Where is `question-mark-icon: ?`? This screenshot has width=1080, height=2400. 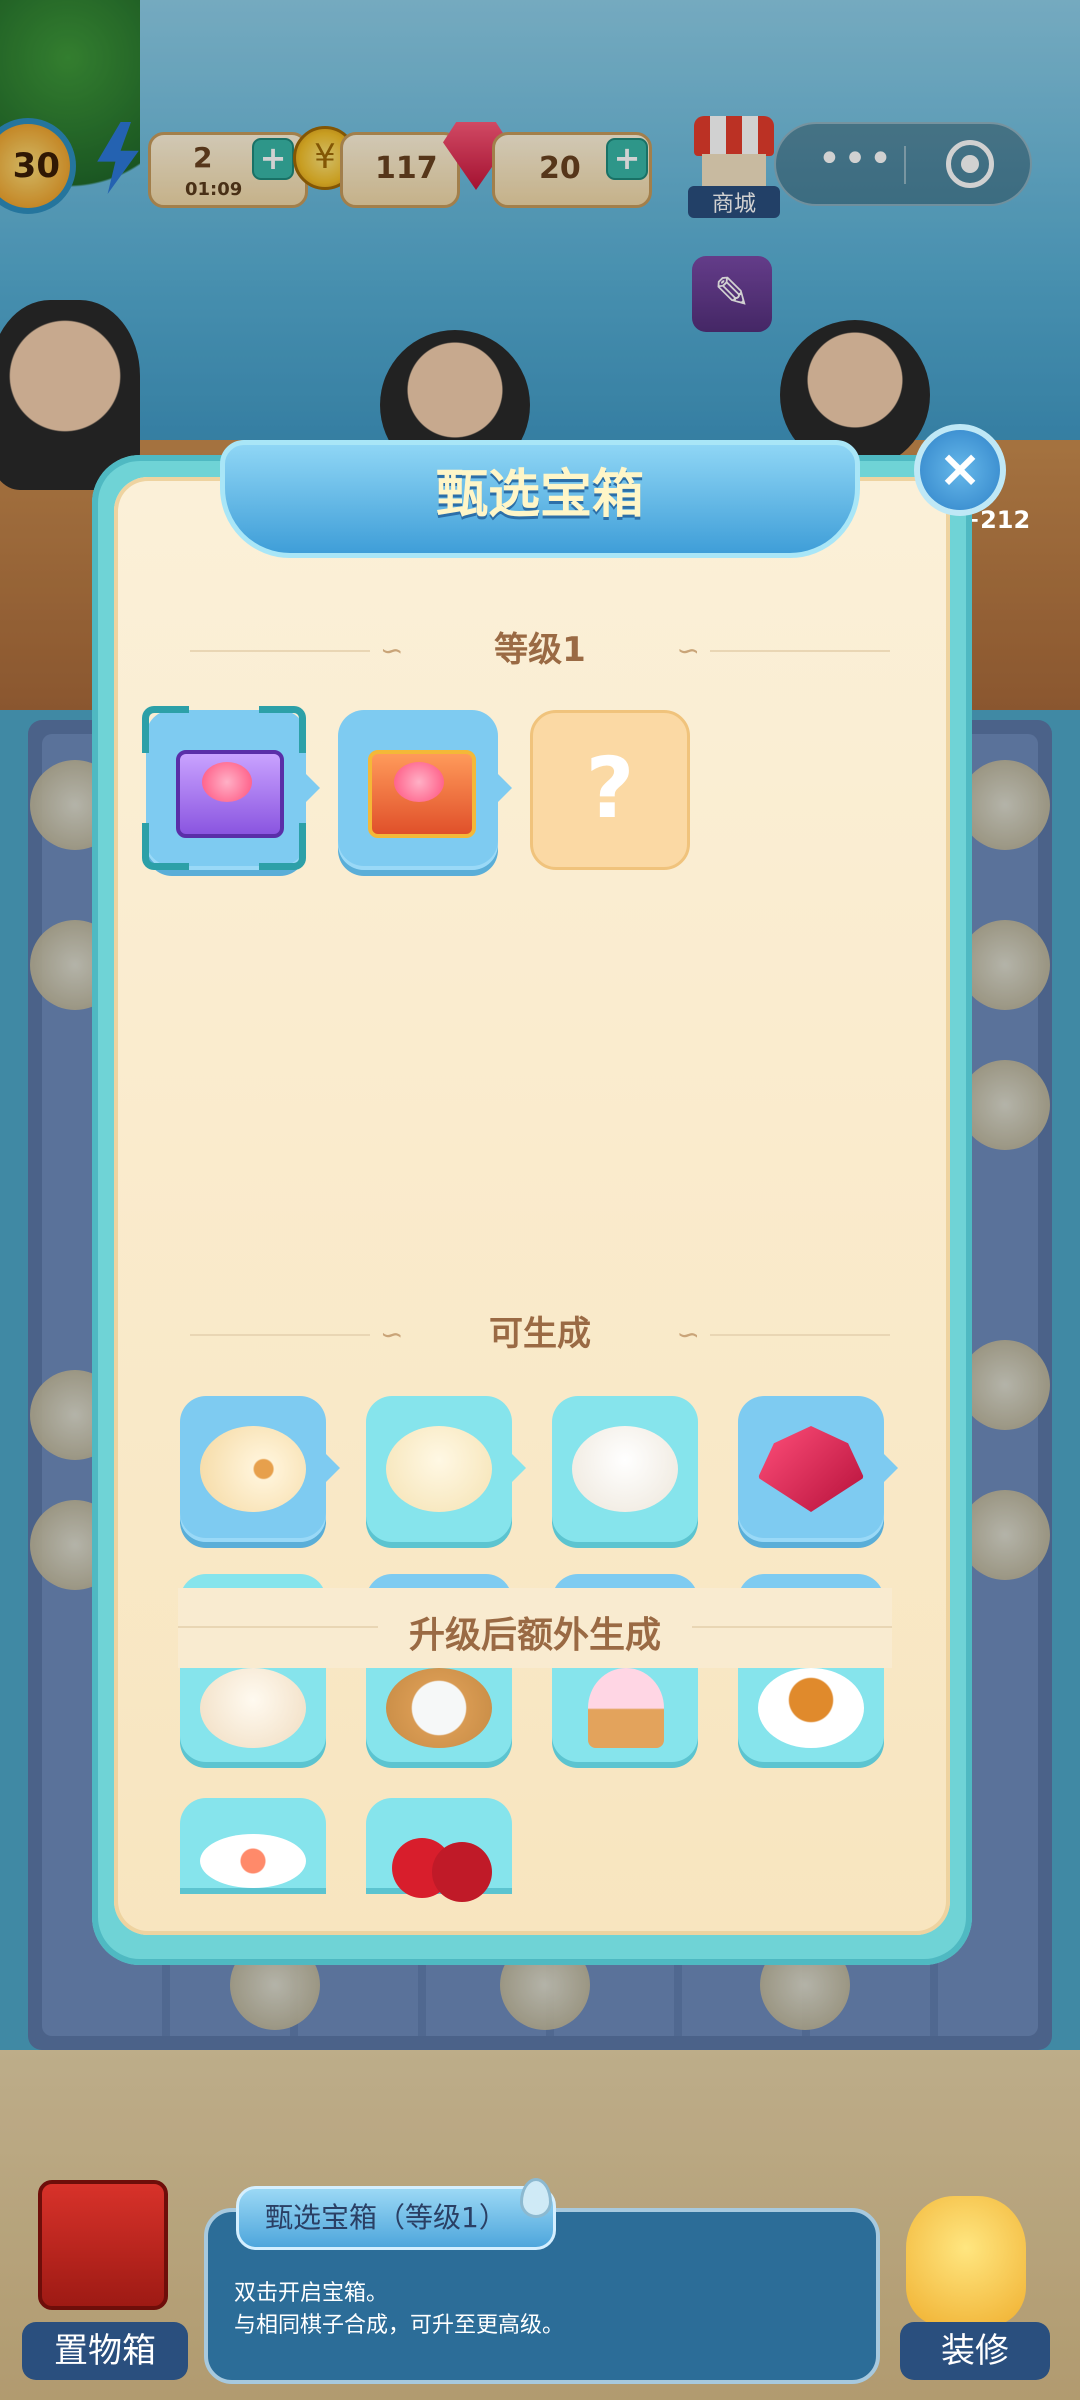 question-mark-icon: ? is located at coordinates (610, 788).